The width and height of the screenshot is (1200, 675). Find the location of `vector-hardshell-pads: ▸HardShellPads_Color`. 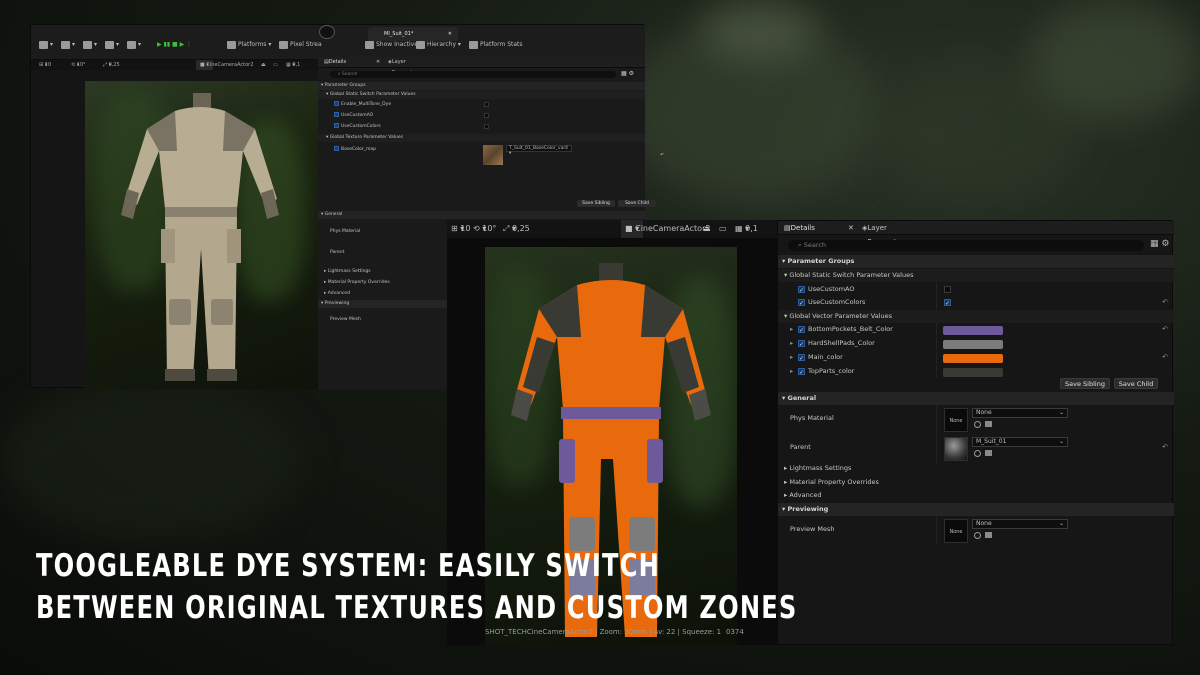

vector-hardshell-pads: ▸HardShellPads_Color is located at coordinates (976, 344).